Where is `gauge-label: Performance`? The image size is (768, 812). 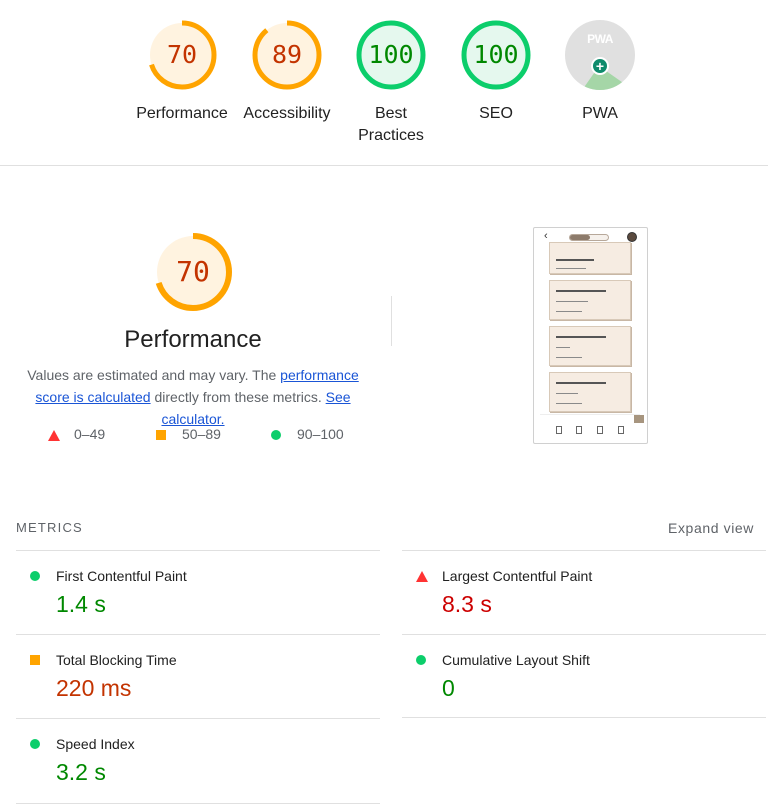 gauge-label: Performance is located at coordinates (182, 113).